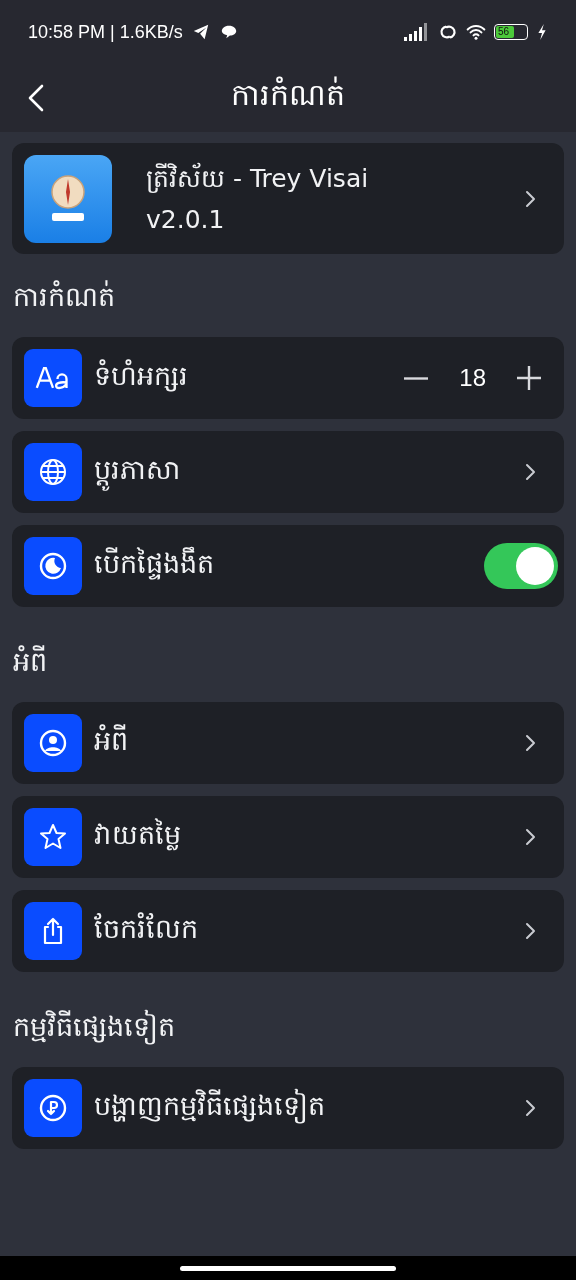  What do you see at coordinates (53, 743) in the screenshot?
I see `person-icon` at bounding box center [53, 743].